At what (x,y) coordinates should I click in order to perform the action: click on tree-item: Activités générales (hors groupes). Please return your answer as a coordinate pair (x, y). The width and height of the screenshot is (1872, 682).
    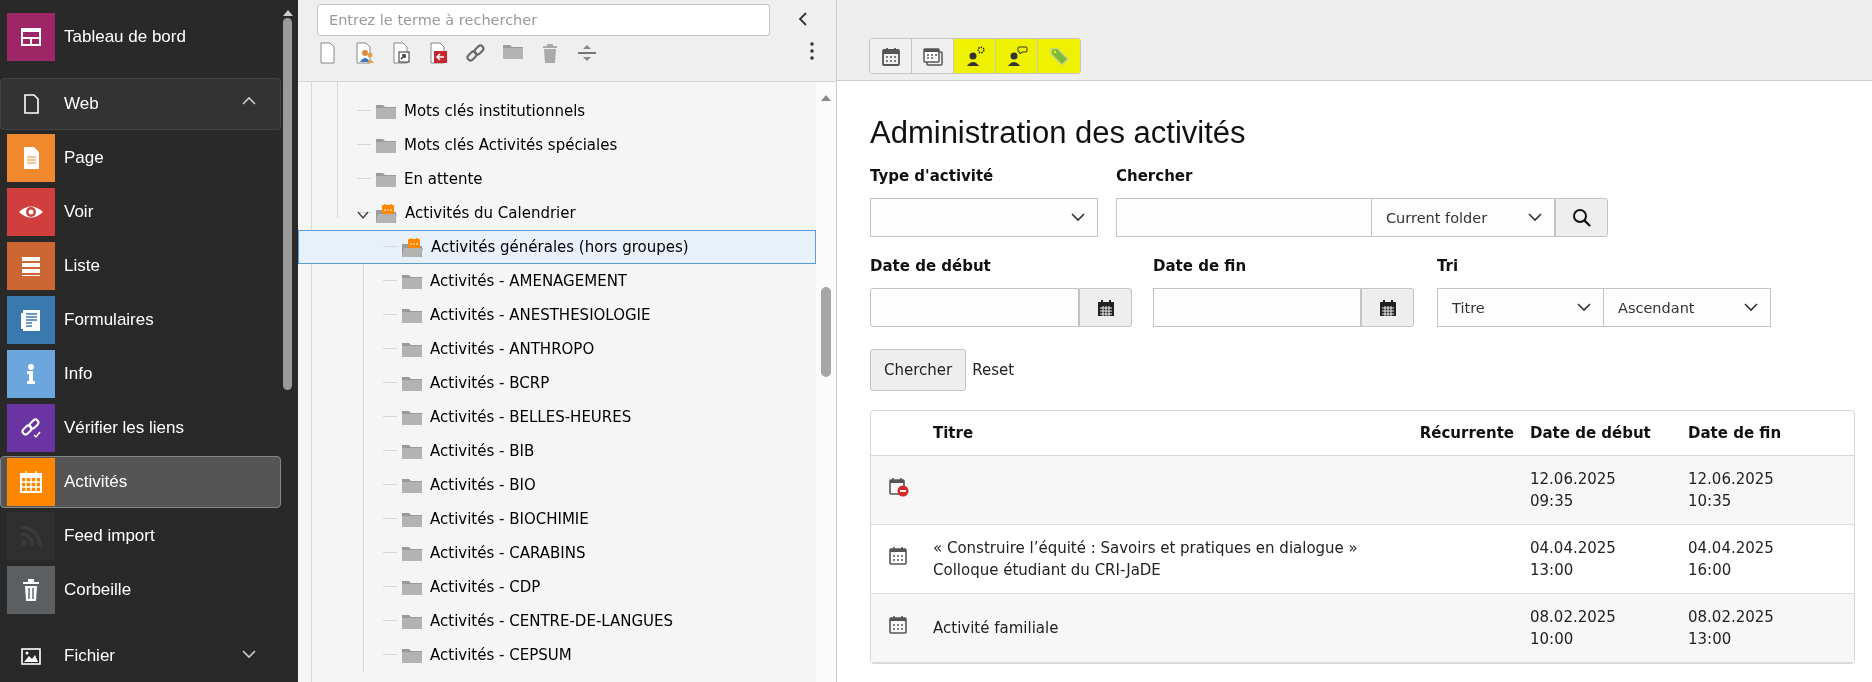
    Looking at the image, I should click on (557, 247).